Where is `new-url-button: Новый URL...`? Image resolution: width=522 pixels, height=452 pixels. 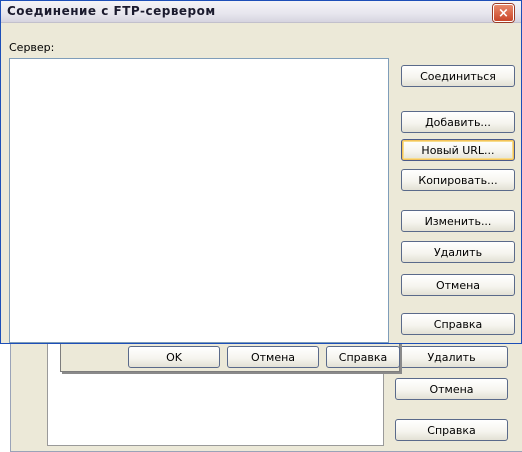 new-url-button: Новый URL... is located at coordinates (458, 150).